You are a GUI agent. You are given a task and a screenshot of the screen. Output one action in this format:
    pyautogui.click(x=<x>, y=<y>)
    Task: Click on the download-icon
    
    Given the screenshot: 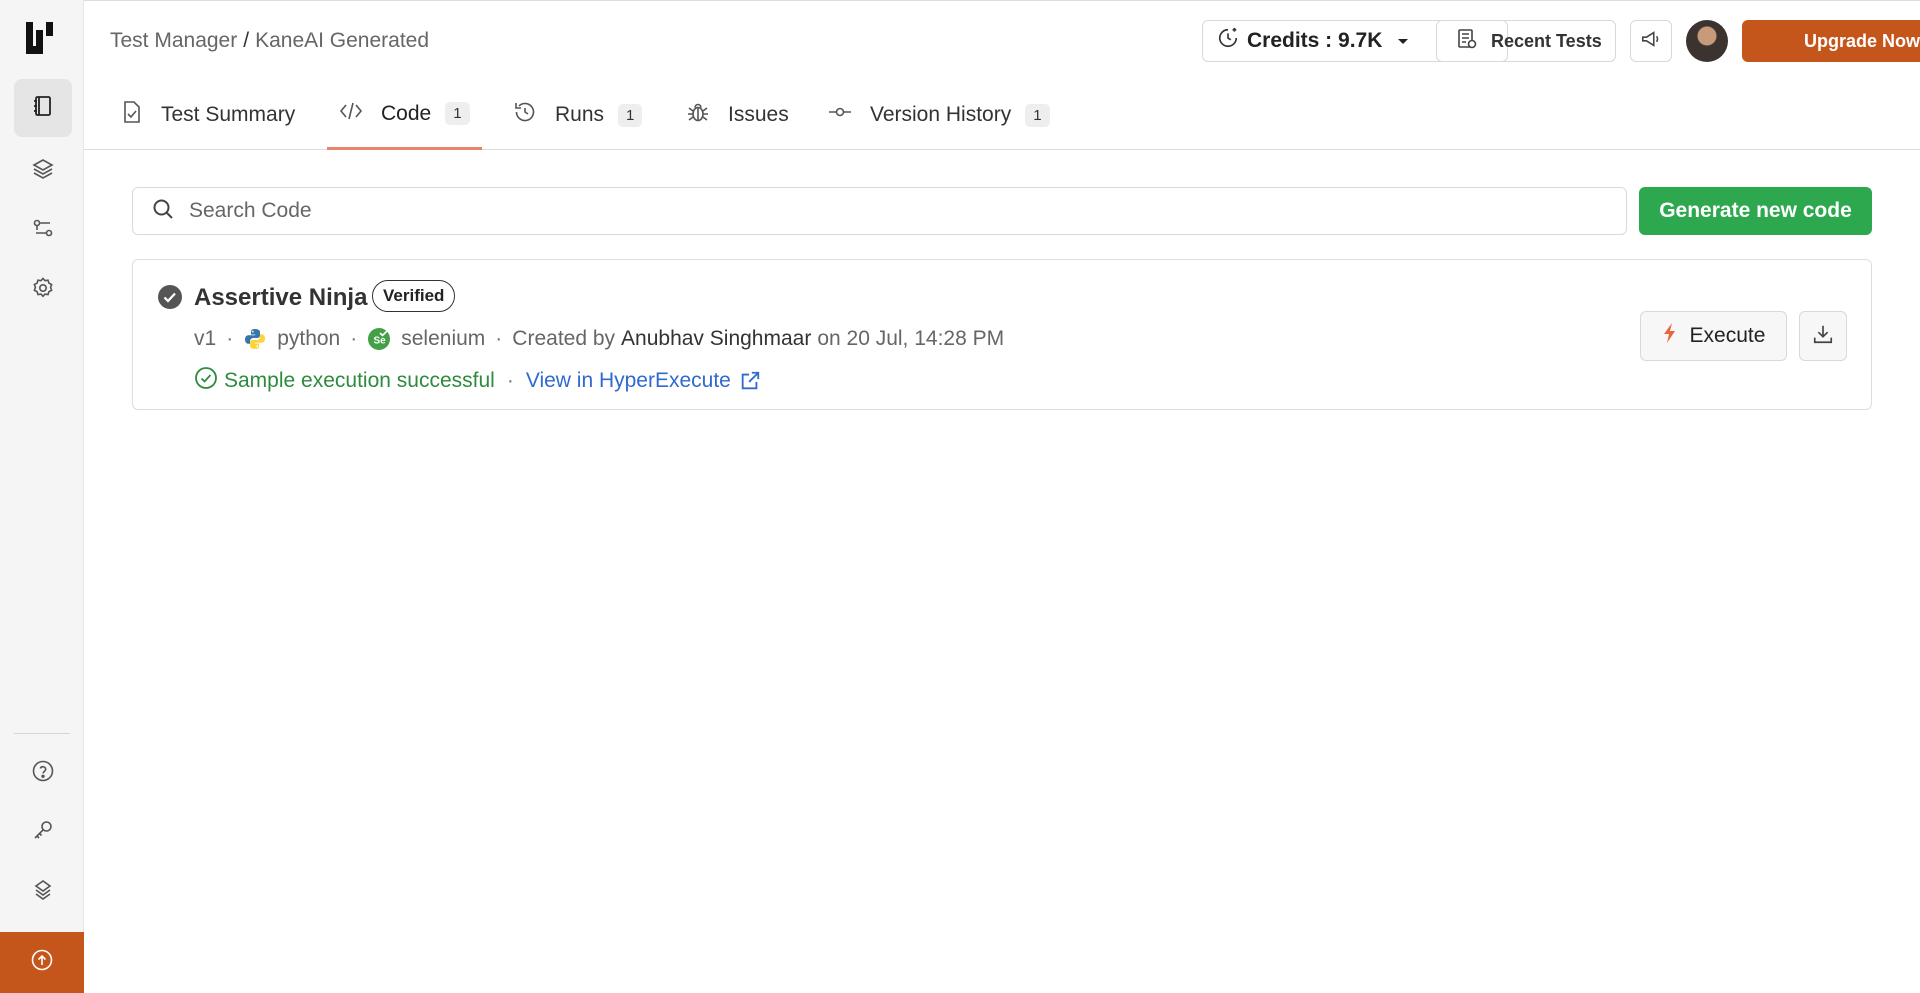 What is the action you would take?
    pyautogui.click(x=1823, y=336)
    